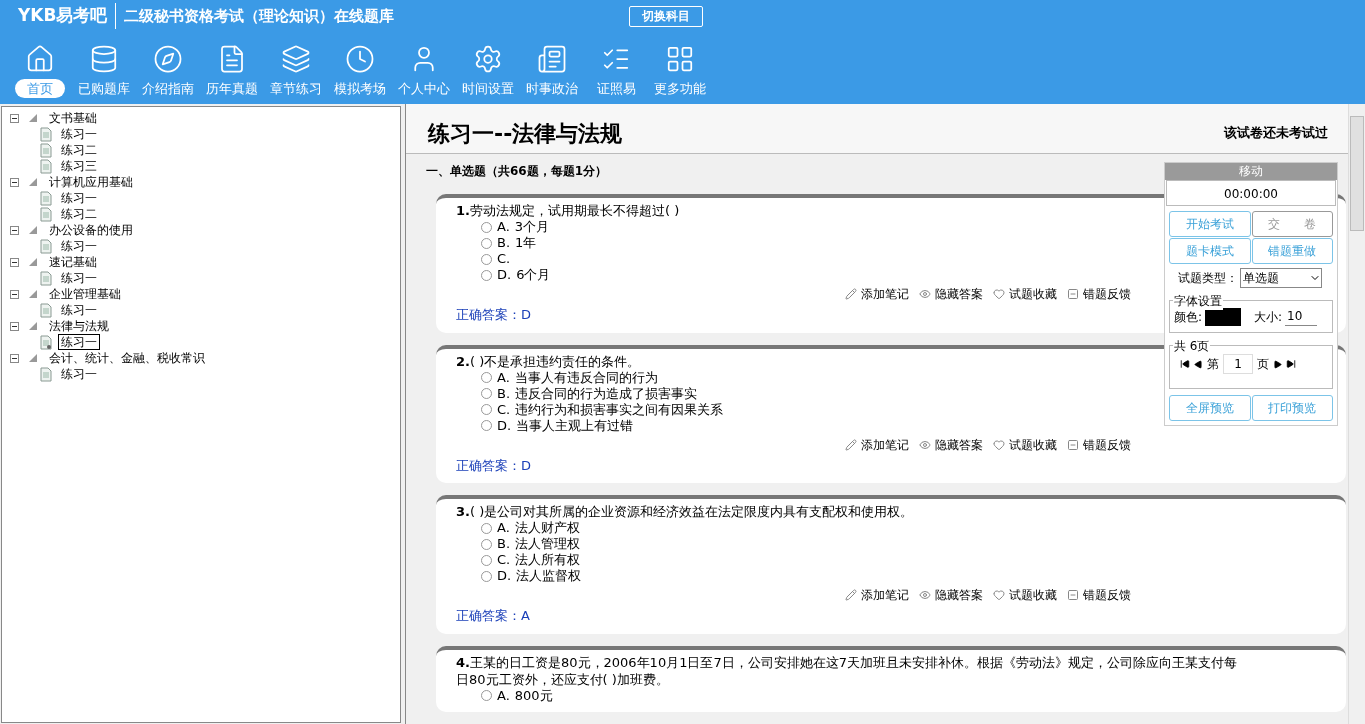  What do you see at coordinates (127, 358) in the screenshot?
I see `tree-group: 会计、统计、金融、税收常识` at bounding box center [127, 358].